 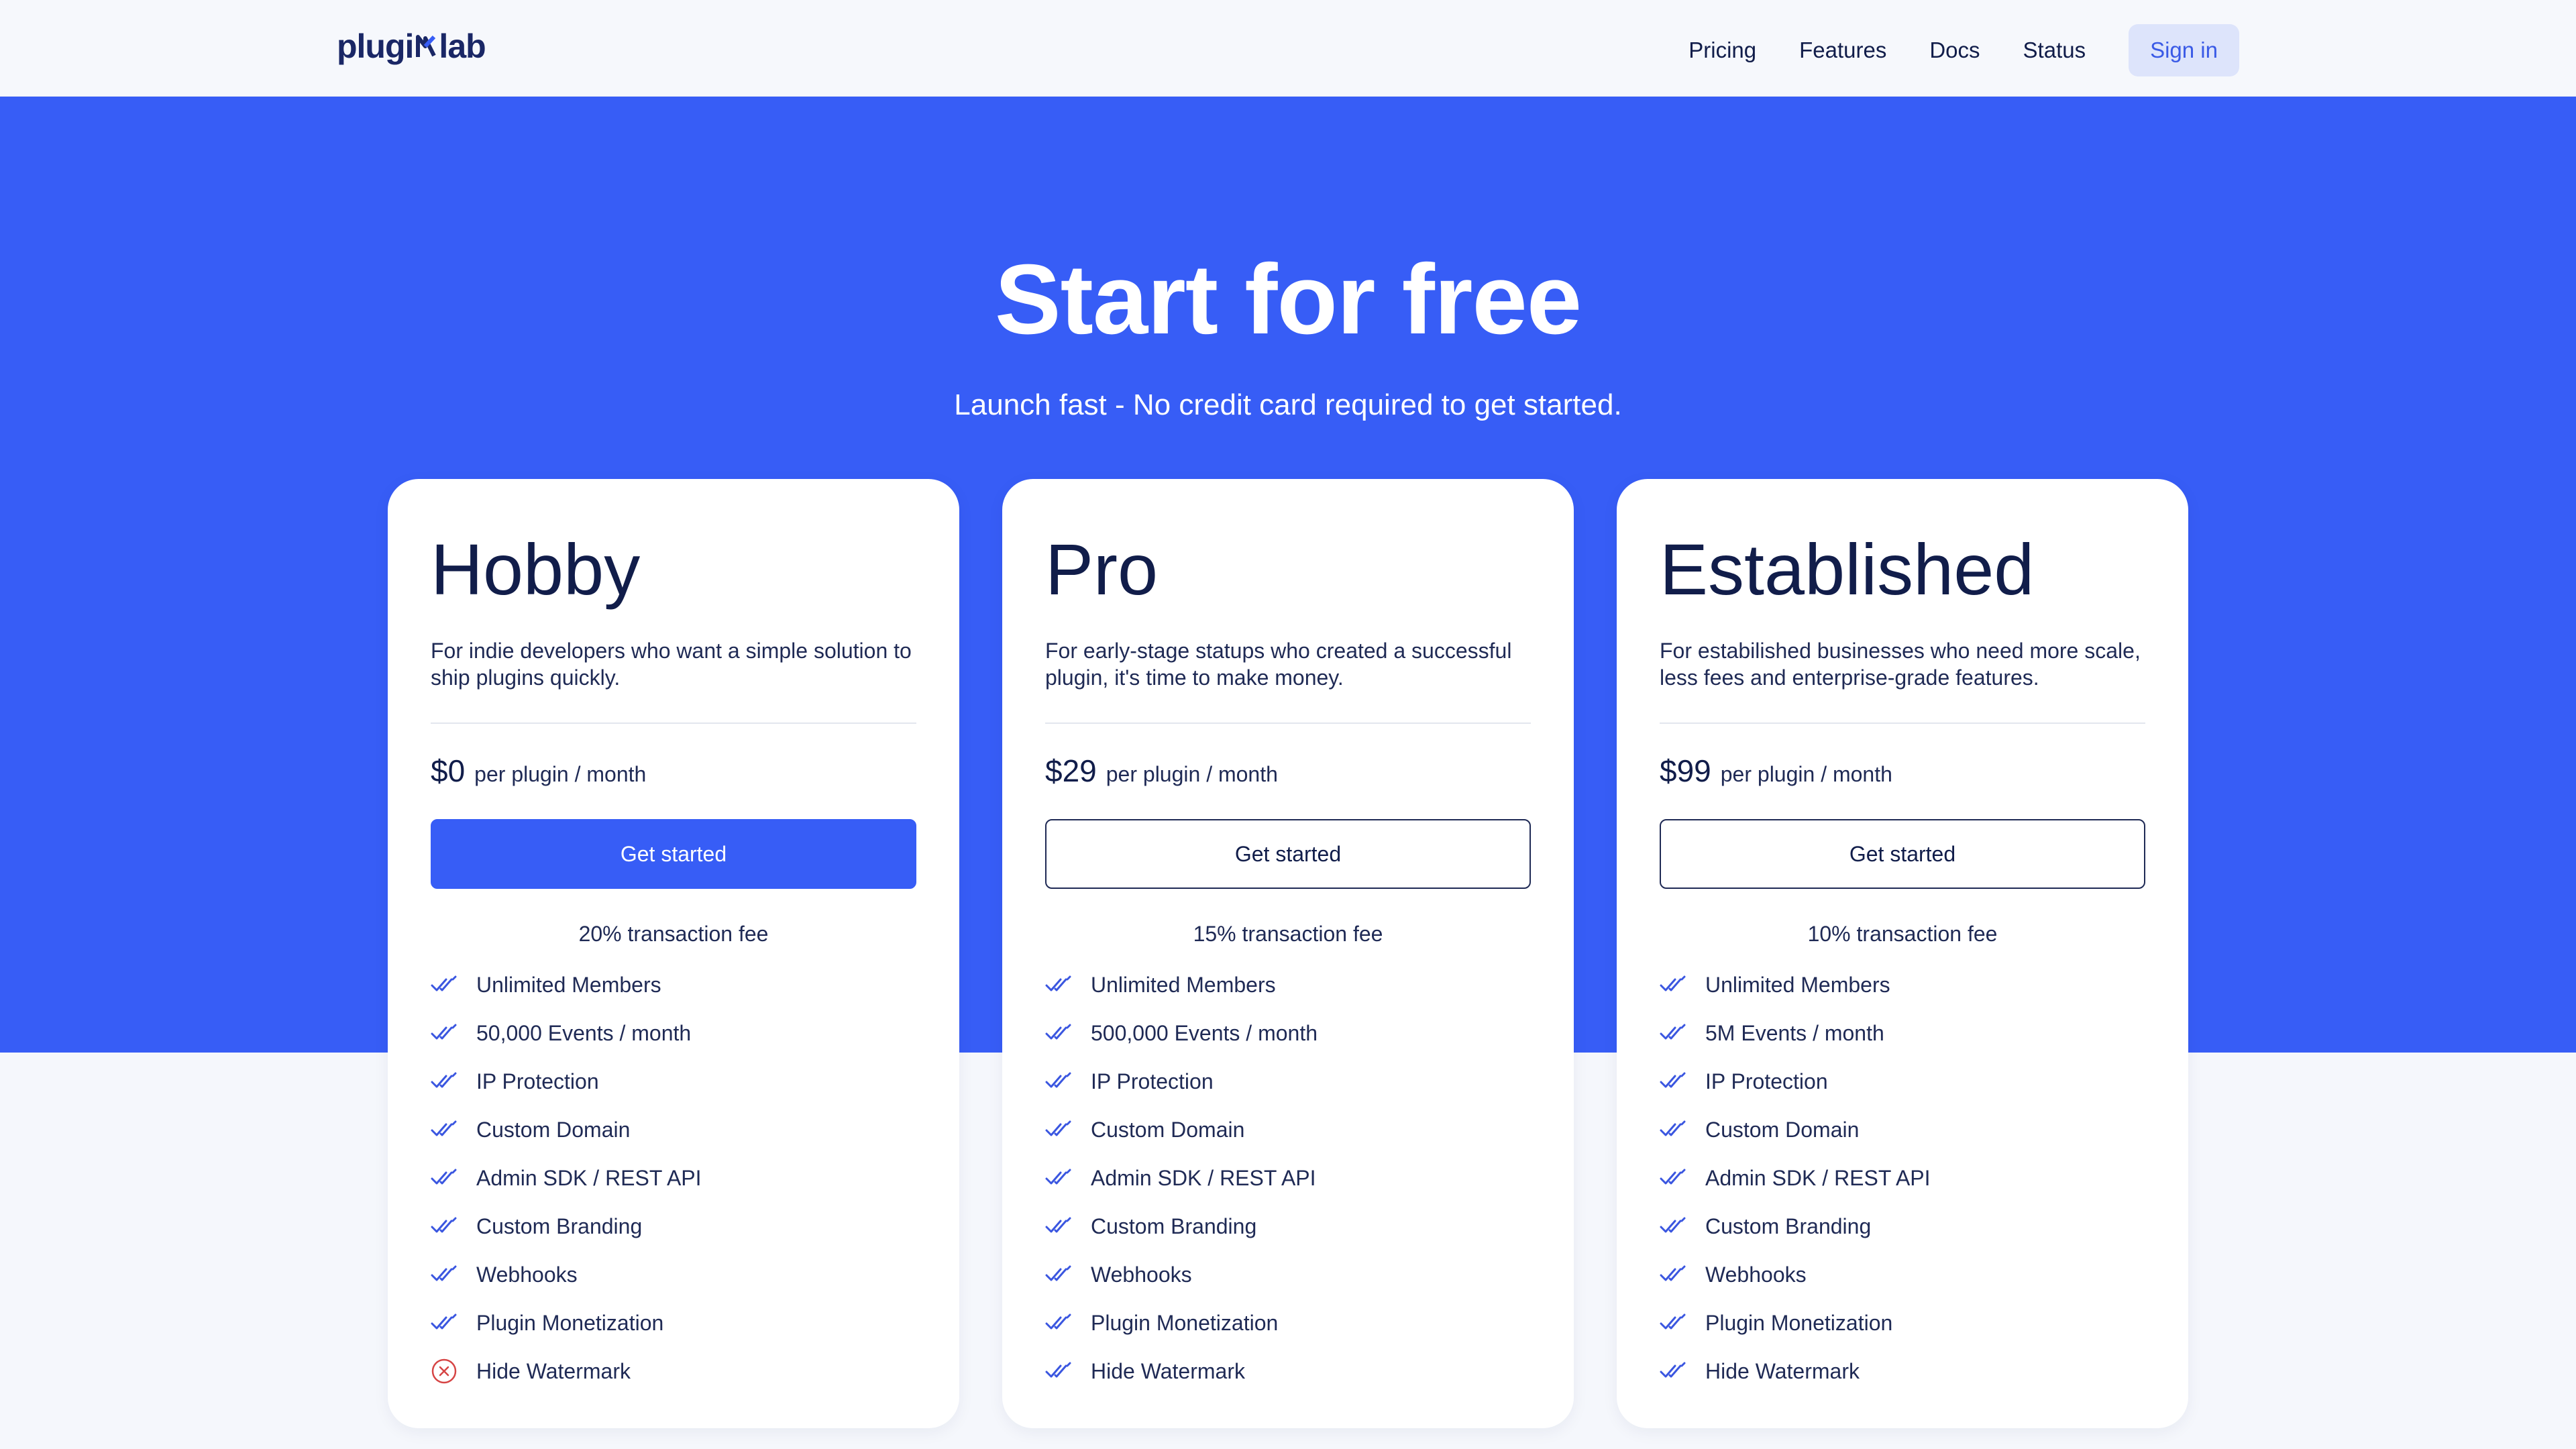 What do you see at coordinates (411, 46) in the screenshot?
I see `pluginlab-logo: plugi lab` at bounding box center [411, 46].